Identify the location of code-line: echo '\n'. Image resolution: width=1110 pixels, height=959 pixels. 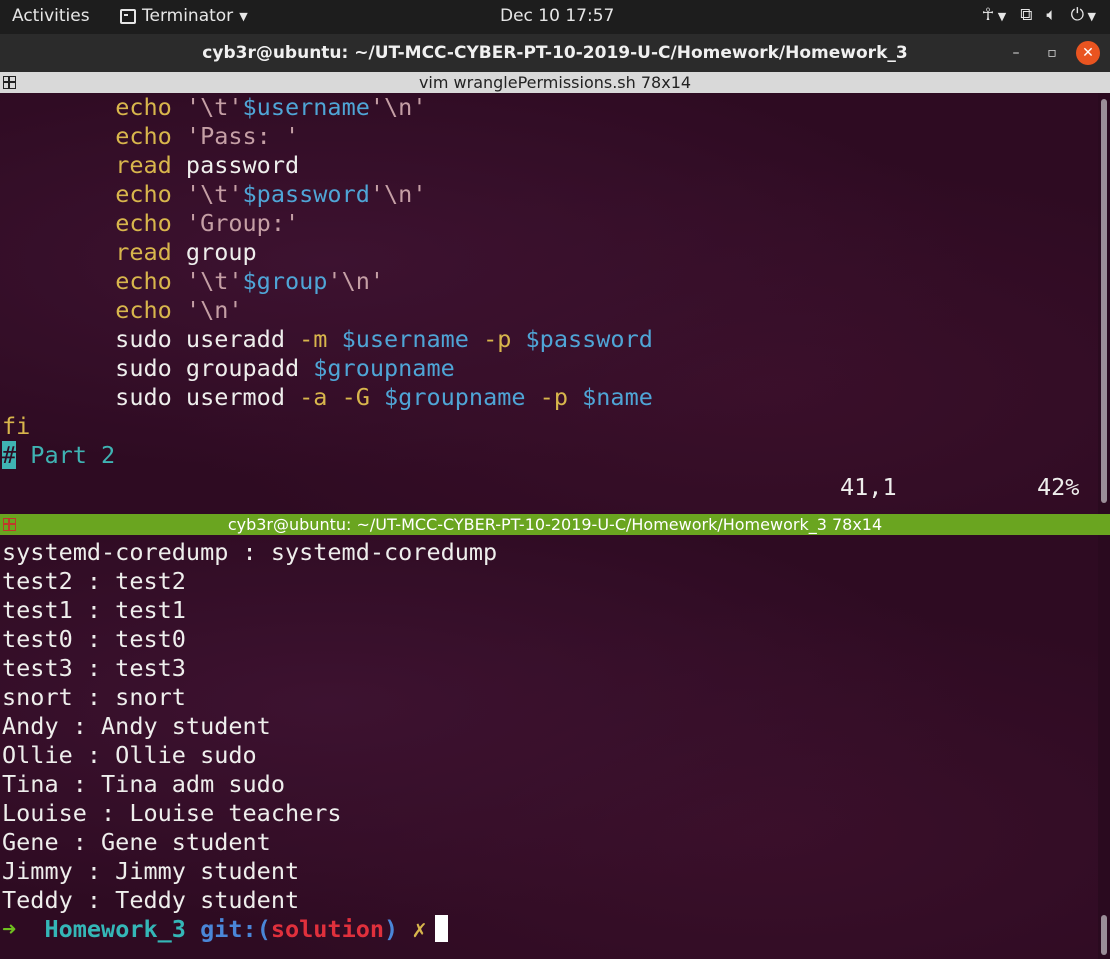
(179, 310).